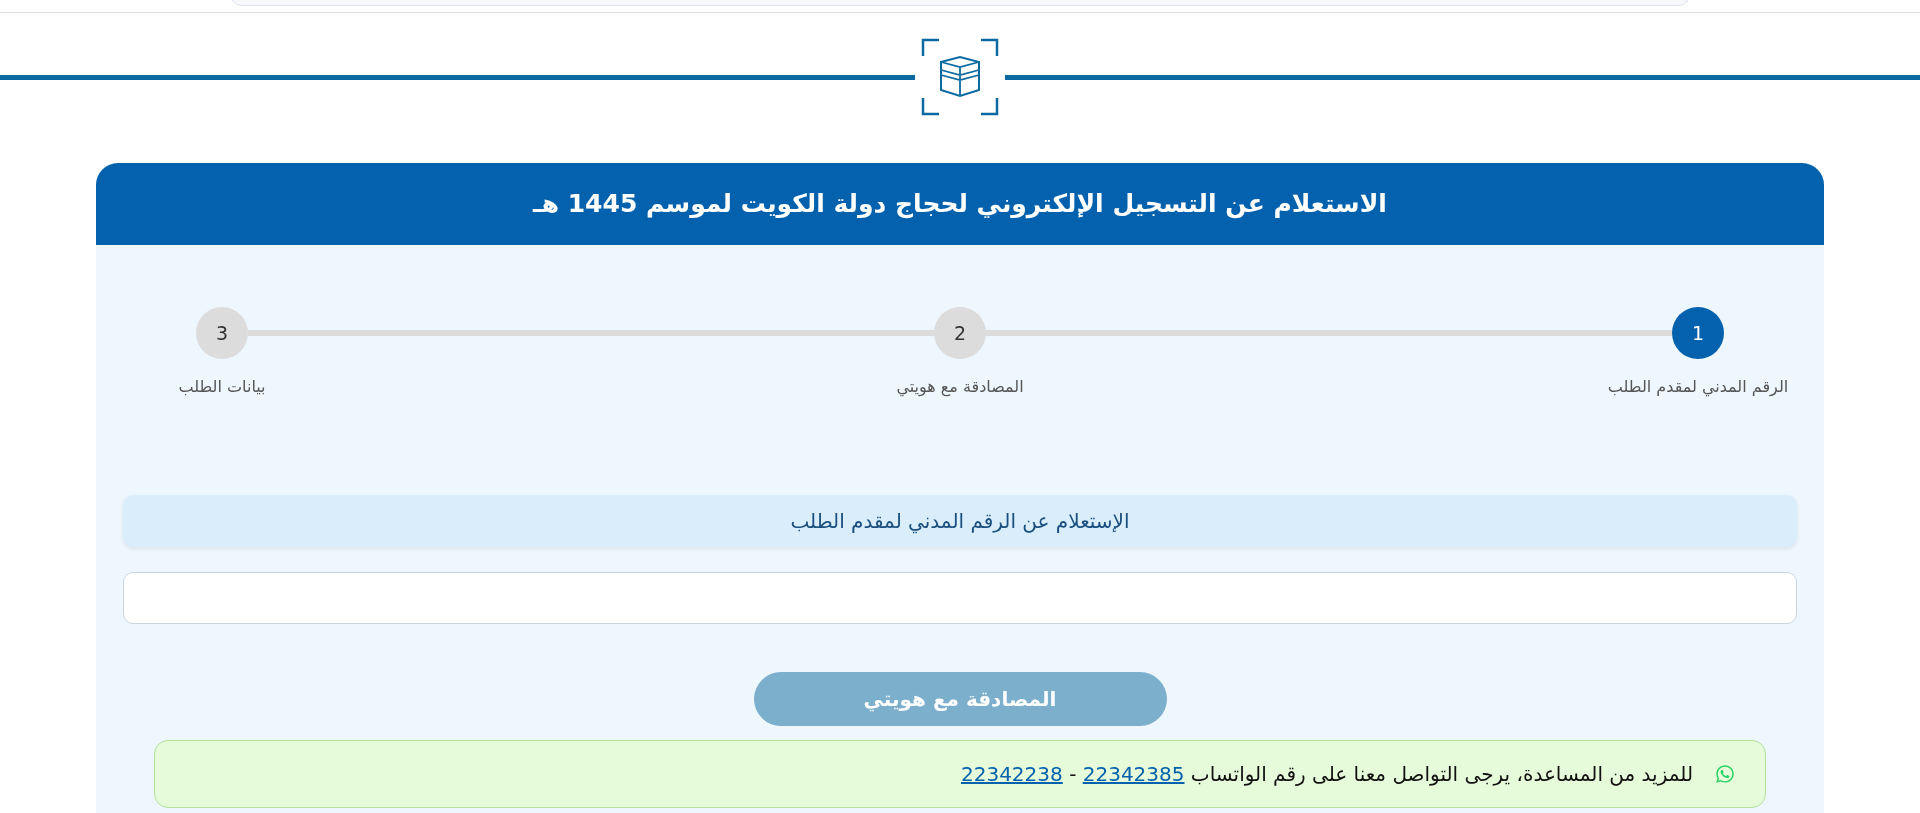 This screenshot has height=813, width=1920. I want to click on step-label: الرقم المدني لمقدم الطلب, so click(1698, 387).